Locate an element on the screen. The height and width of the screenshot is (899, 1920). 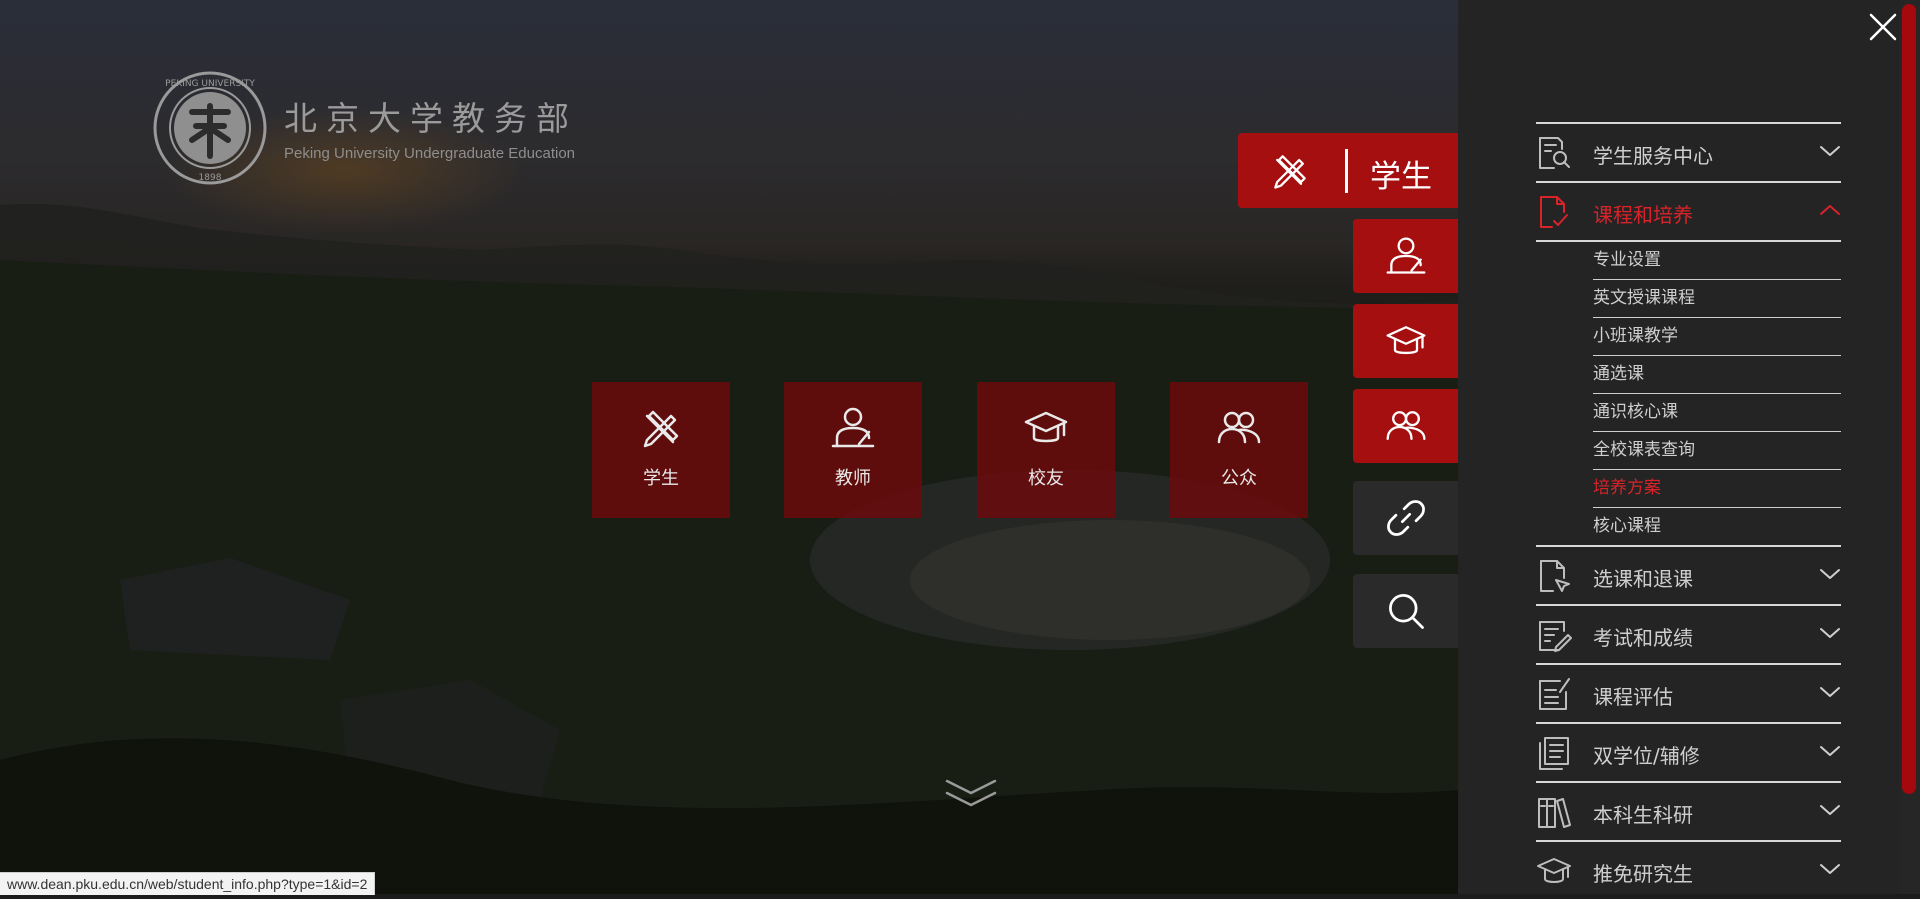
document-select-icon is located at coordinates (1555, 576).